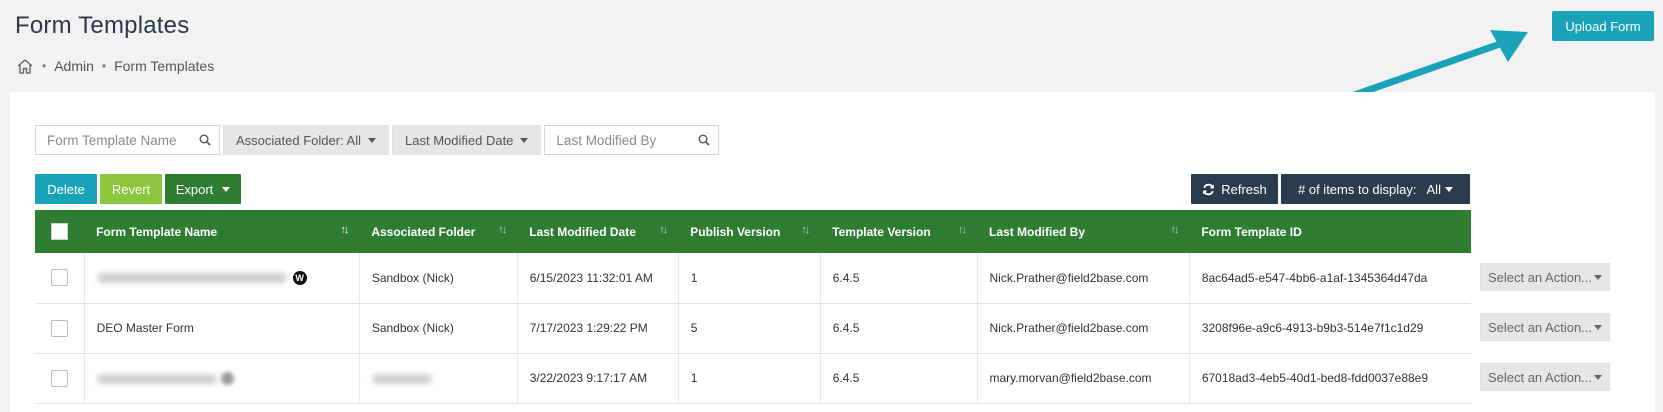 The height and width of the screenshot is (412, 1663). What do you see at coordinates (597, 378) in the screenshot?
I see `cell-date: 3/22/2023 9:17:17 AM` at bounding box center [597, 378].